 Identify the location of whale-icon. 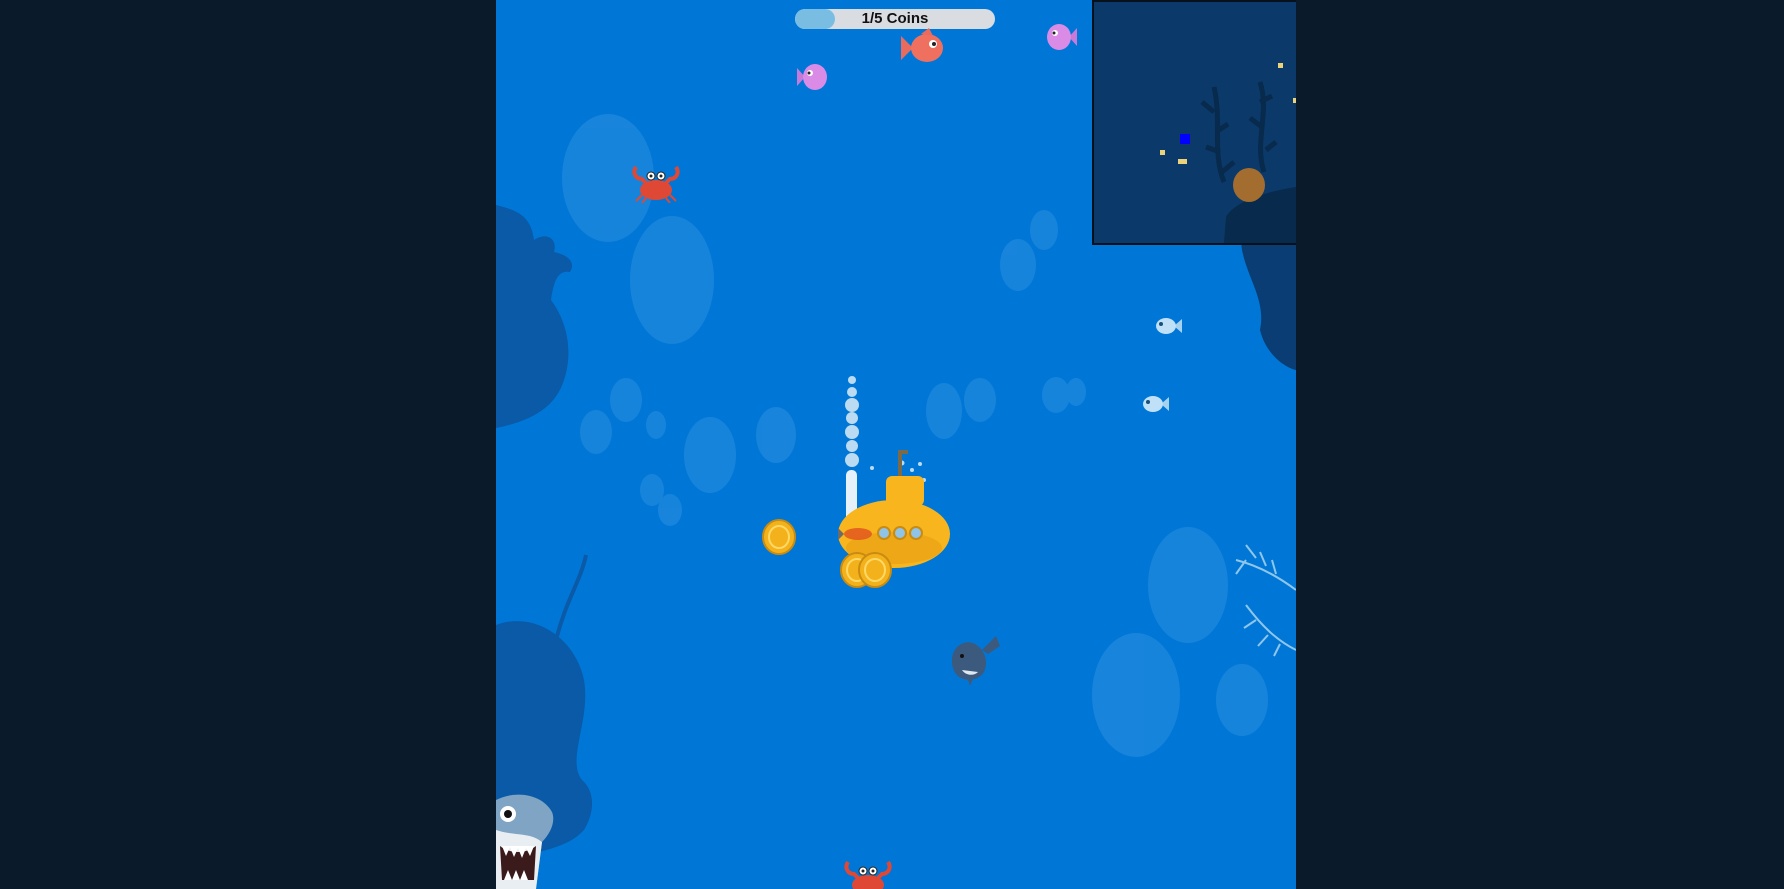
(976, 661).